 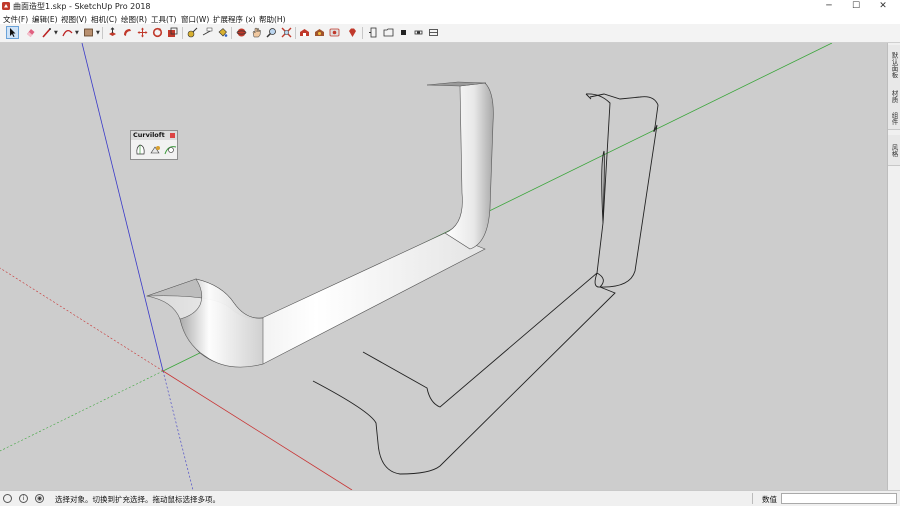 I want to click on tape-measure-tool, so click(x=192, y=32).